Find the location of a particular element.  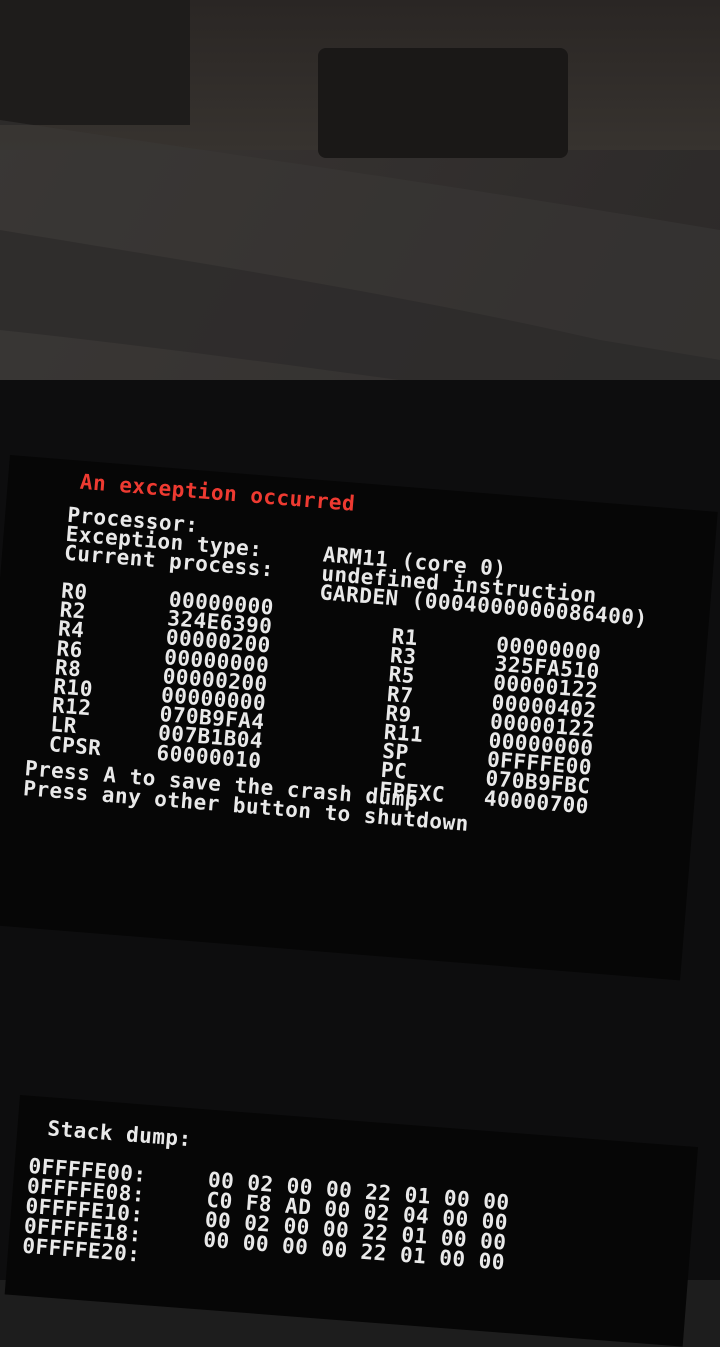

register-name: CPSR is located at coordinates (75, 745).